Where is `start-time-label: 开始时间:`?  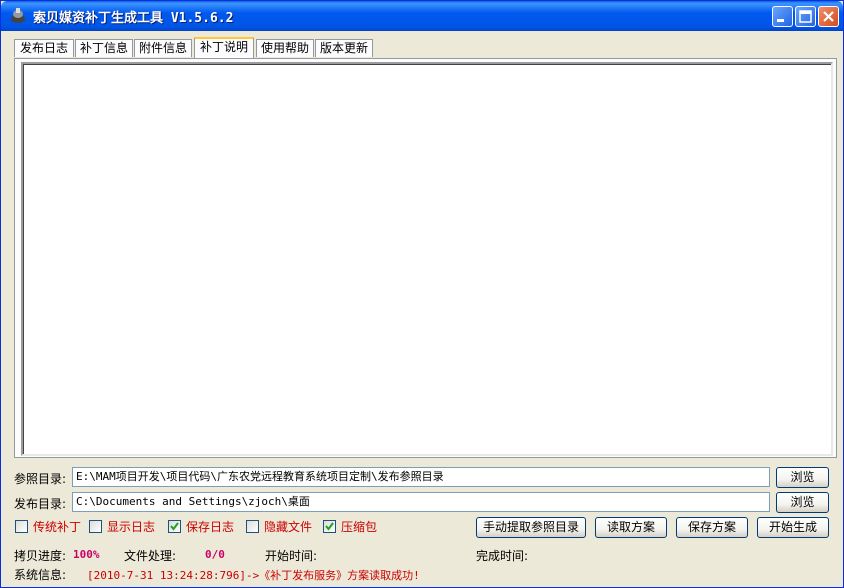
start-time-label: 开始时间: is located at coordinates (291, 556).